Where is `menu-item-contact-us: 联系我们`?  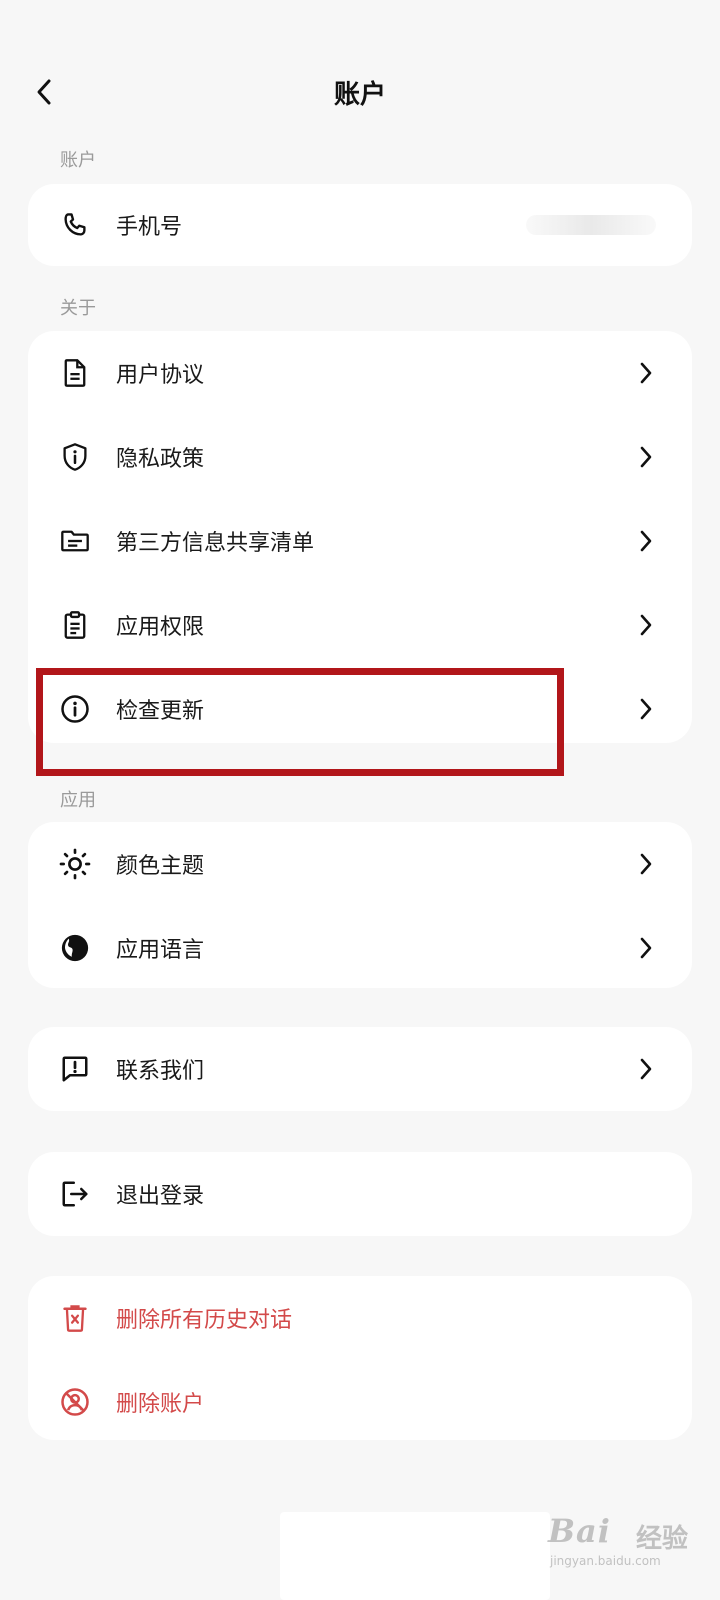 menu-item-contact-us: 联系我们 is located at coordinates (360, 1069).